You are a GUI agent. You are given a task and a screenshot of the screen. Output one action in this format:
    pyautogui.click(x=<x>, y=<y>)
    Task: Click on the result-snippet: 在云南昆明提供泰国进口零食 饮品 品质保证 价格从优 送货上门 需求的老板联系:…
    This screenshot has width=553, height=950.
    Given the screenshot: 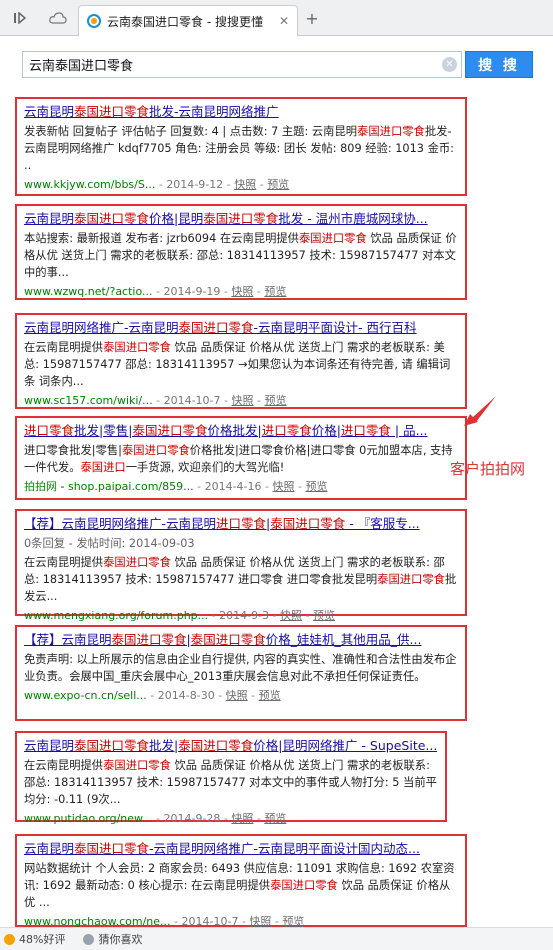 What is the action you would take?
    pyautogui.click(x=240, y=579)
    